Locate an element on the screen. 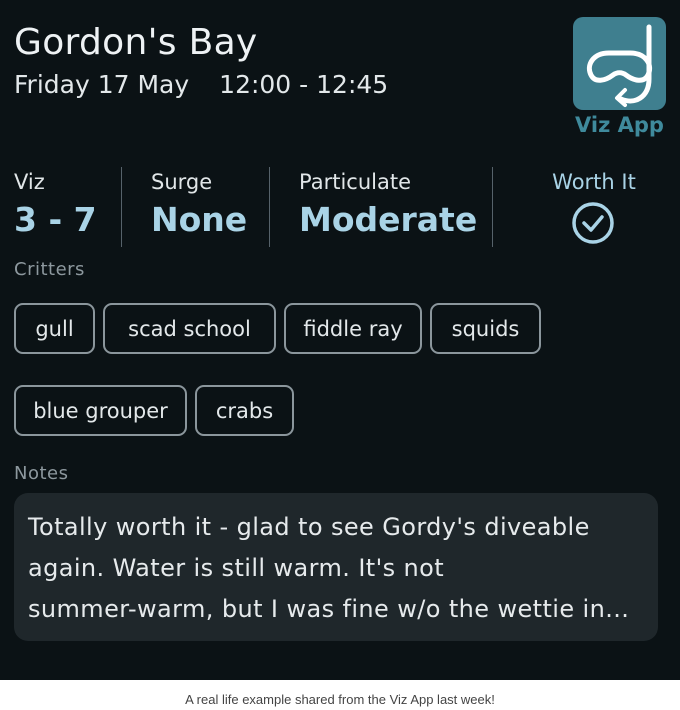 Image resolution: width=680 pixels, height=710 pixels. notes-label: Notes is located at coordinates (41, 473).